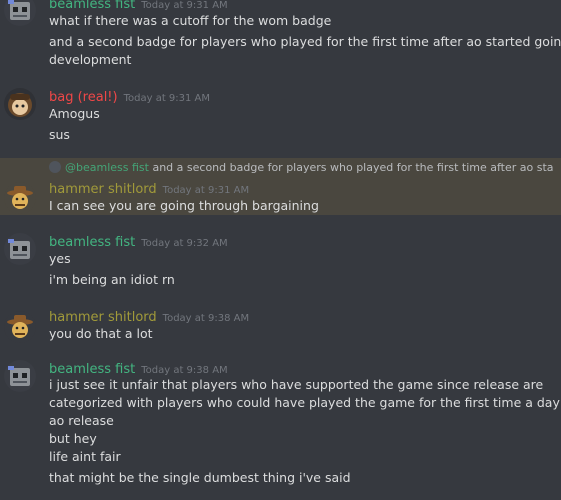  Describe the element at coordinates (138, 242) in the screenshot. I see `message-header: beamless fist Today at 9:32 AM` at that location.